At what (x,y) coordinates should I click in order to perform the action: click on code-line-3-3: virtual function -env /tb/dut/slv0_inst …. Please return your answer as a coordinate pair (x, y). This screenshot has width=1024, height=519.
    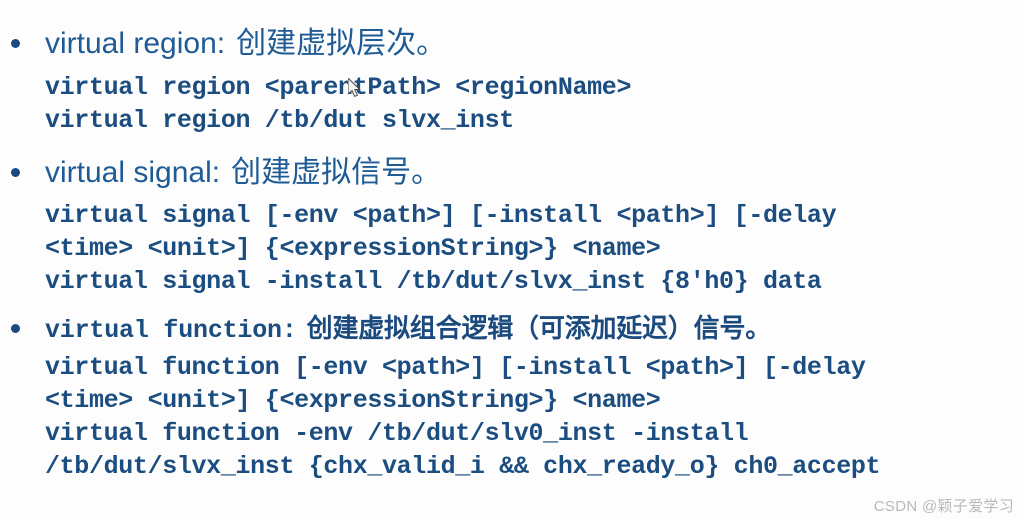
    Looking at the image, I should click on (397, 433).